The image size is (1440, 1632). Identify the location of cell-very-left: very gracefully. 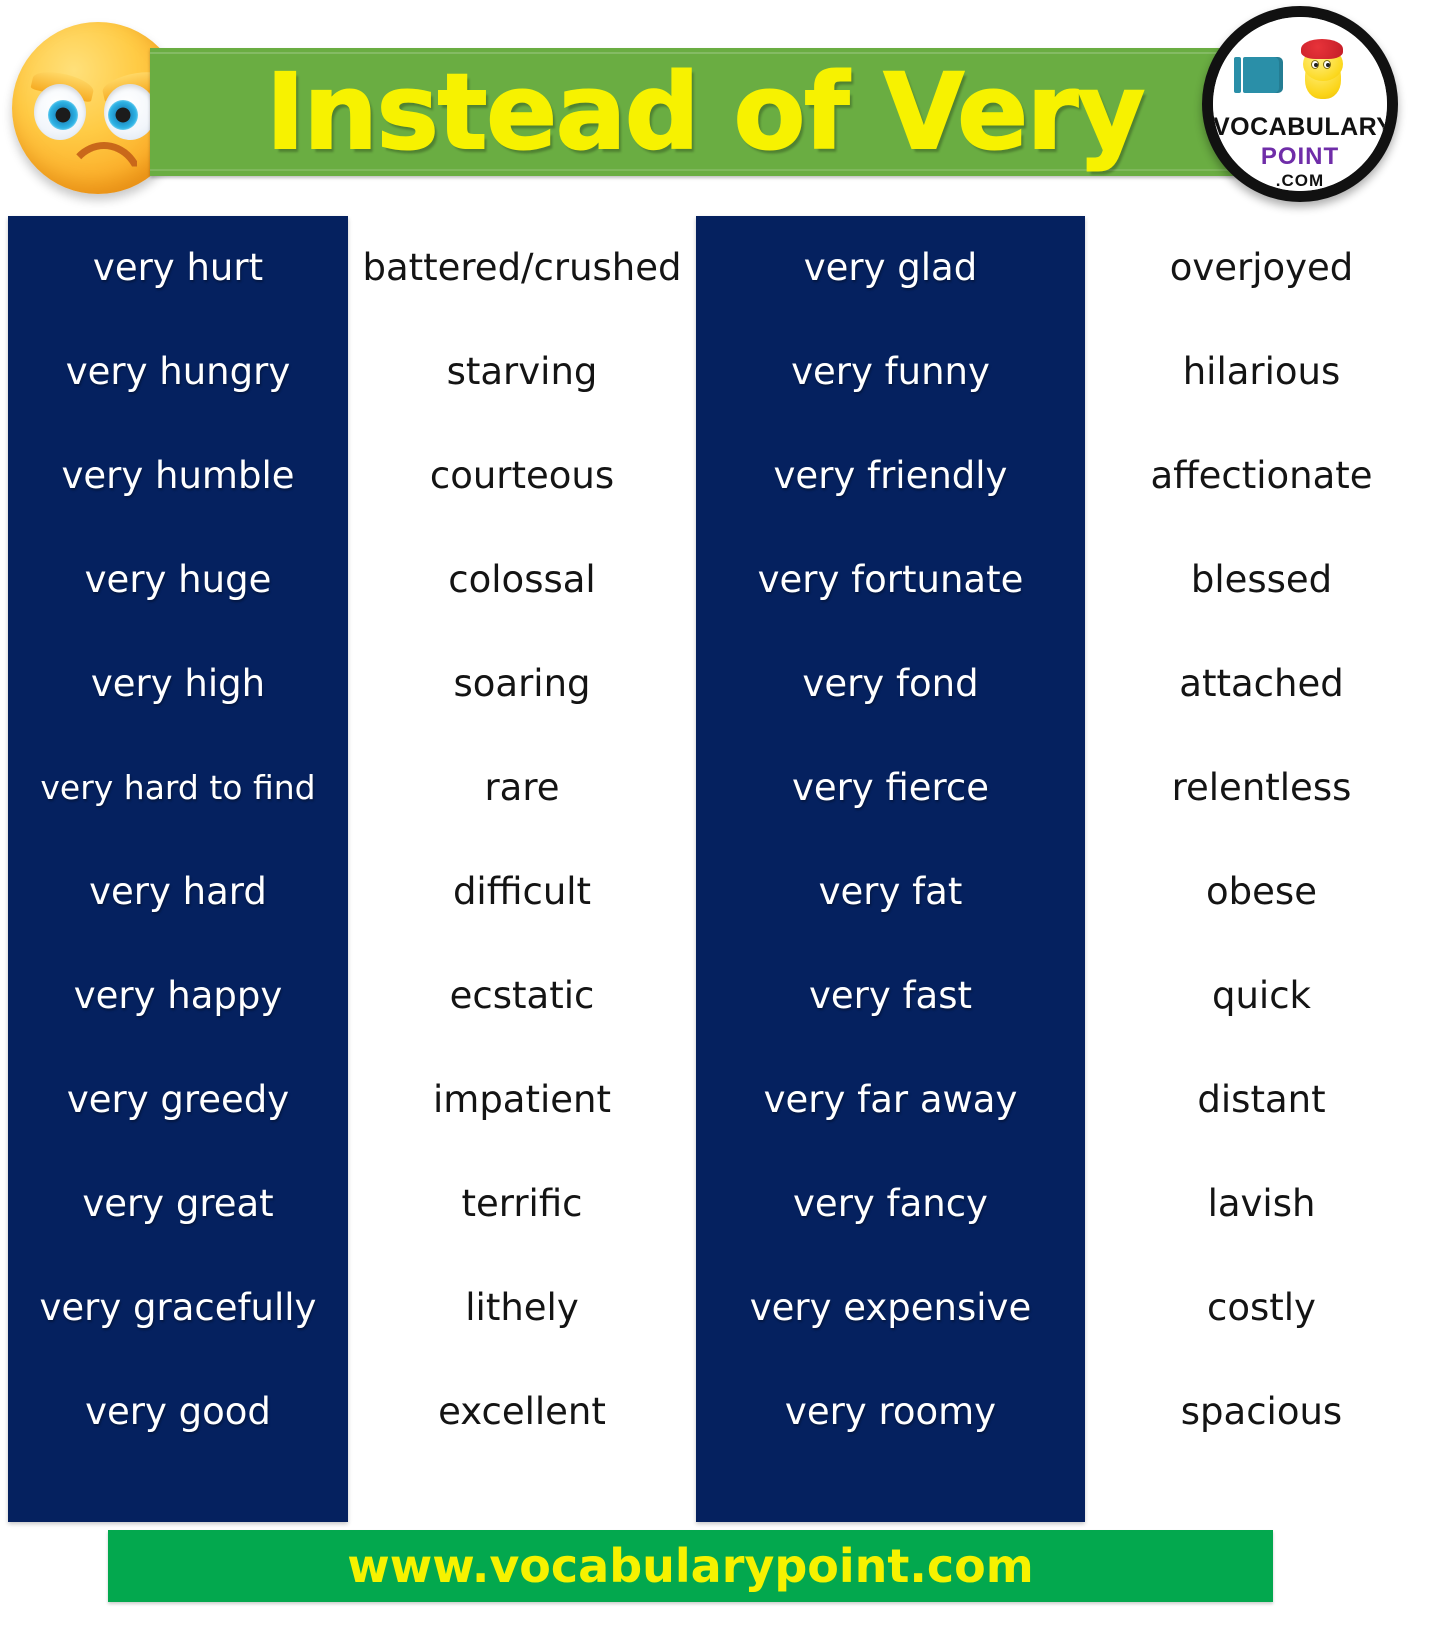
(178, 1307).